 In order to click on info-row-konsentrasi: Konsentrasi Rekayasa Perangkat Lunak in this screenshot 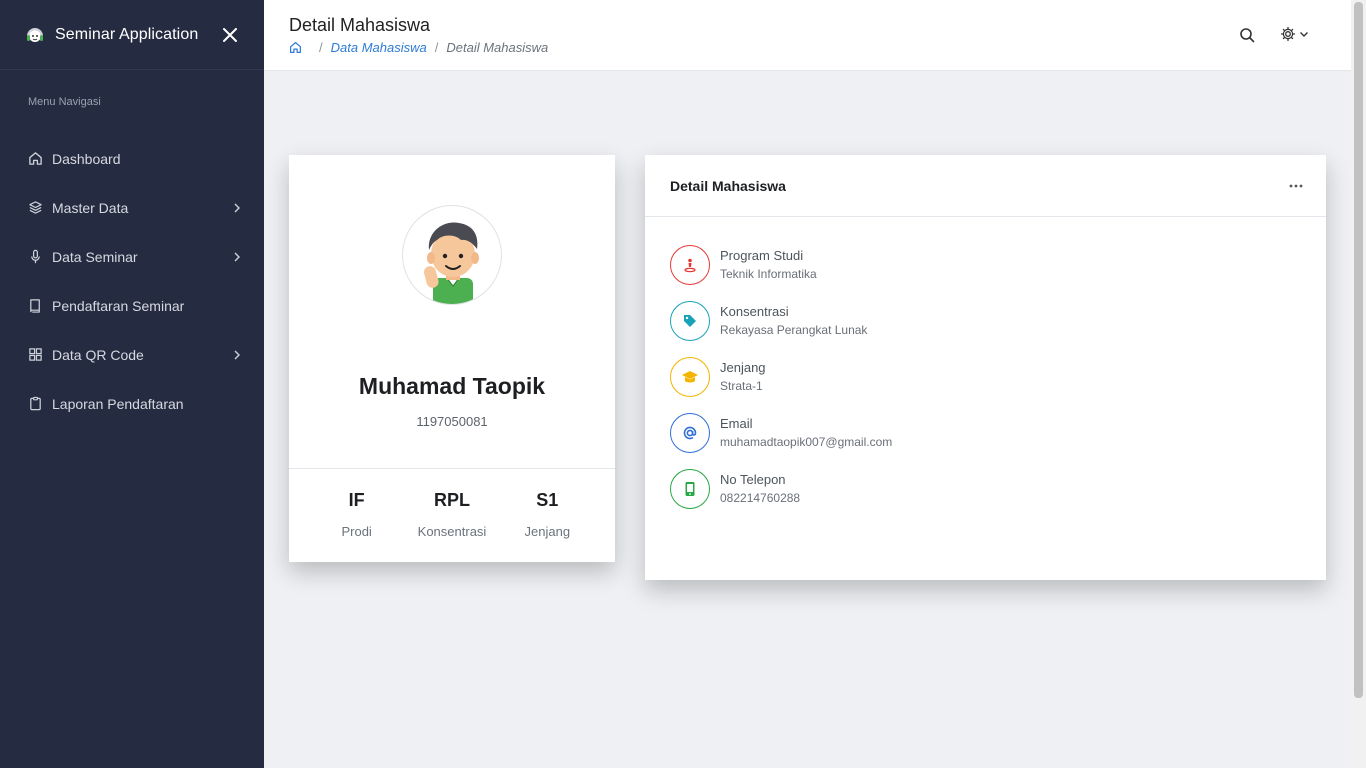, I will do `click(781, 321)`.